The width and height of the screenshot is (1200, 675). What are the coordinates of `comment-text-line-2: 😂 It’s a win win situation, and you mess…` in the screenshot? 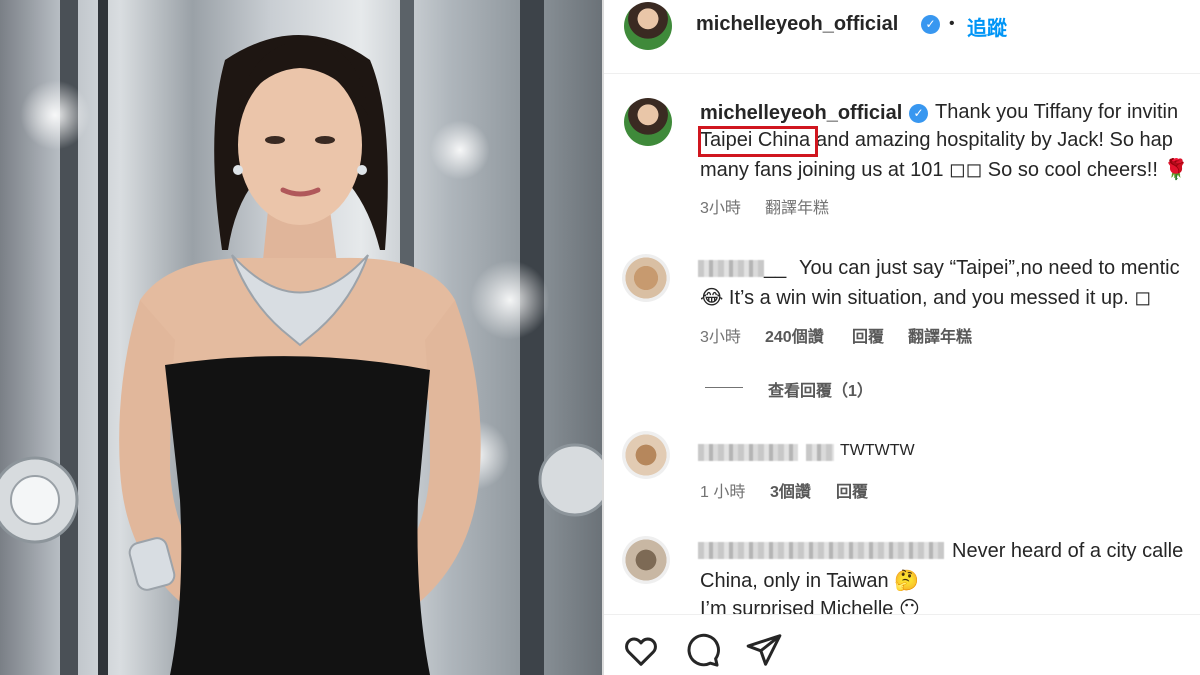 It's located at (925, 298).